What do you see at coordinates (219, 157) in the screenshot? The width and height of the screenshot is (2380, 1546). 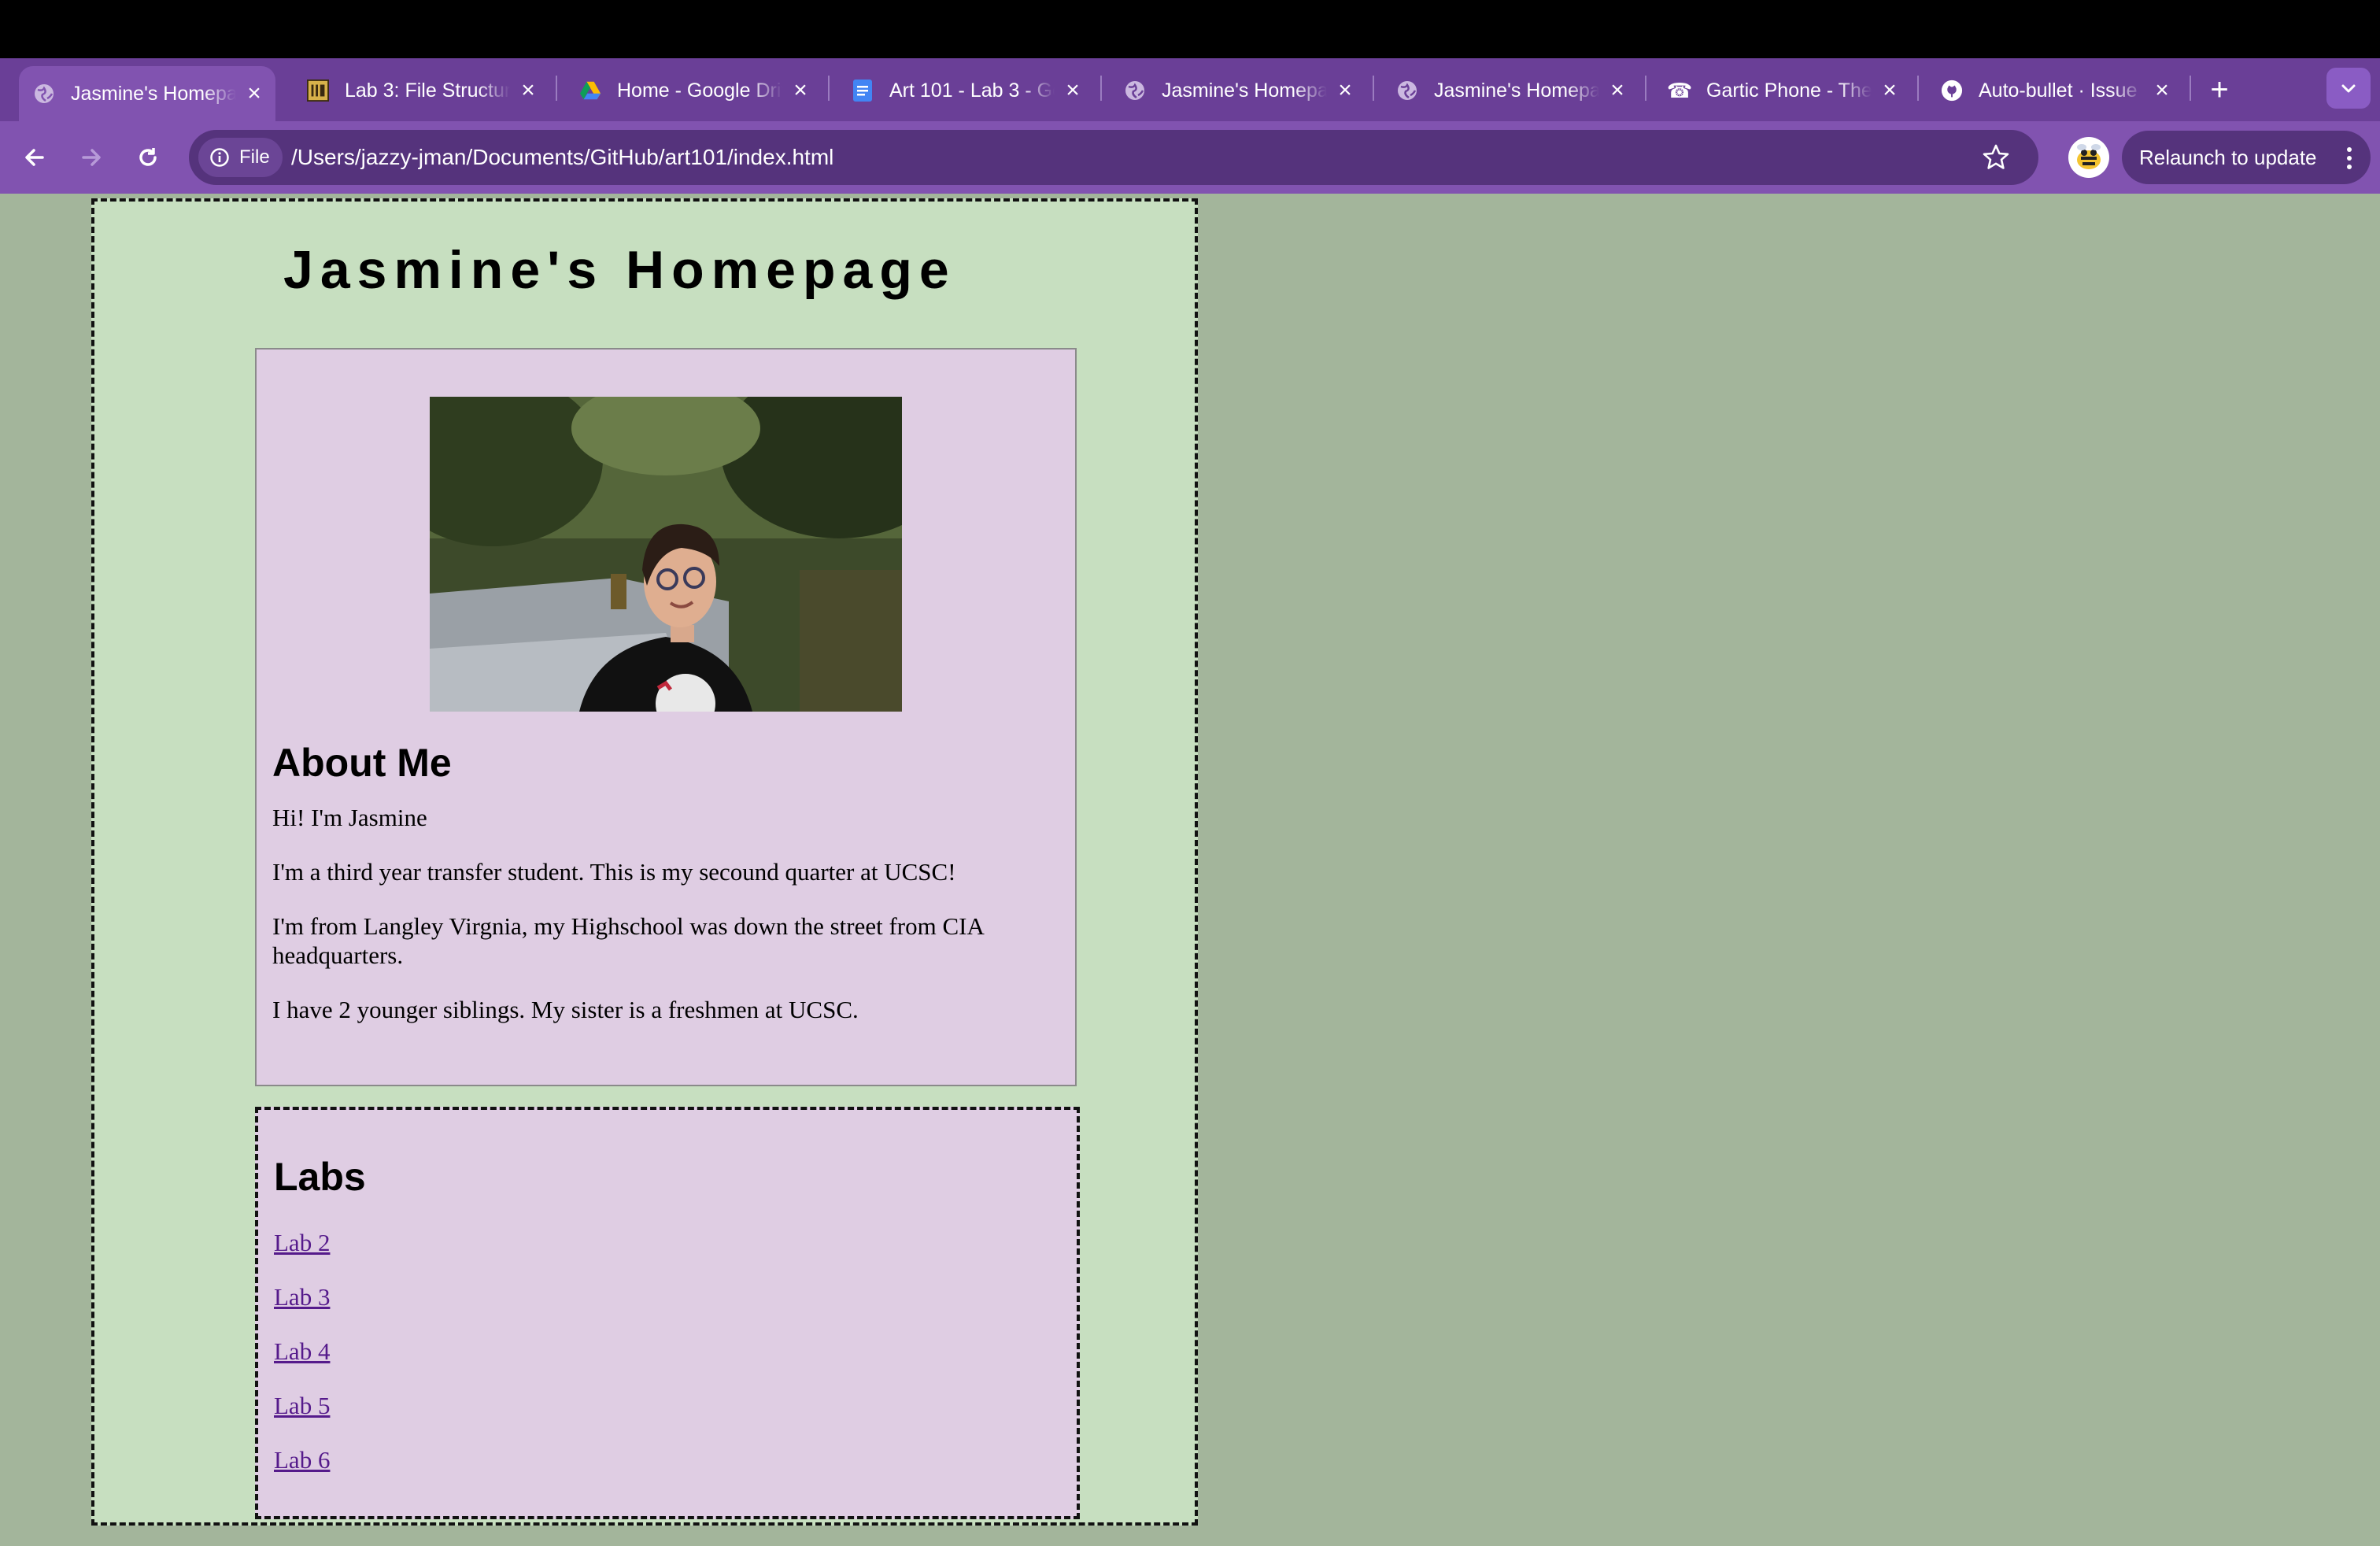 I see `info-icon` at bounding box center [219, 157].